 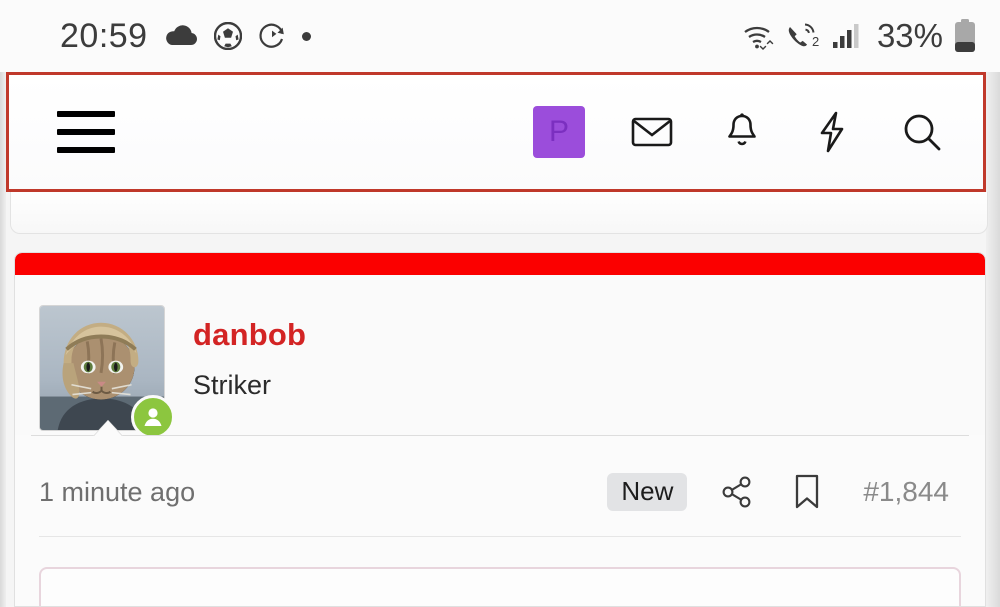 What do you see at coordinates (559, 132) in the screenshot?
I see `user-avatar-button: P` at bounding box center [559, 132].